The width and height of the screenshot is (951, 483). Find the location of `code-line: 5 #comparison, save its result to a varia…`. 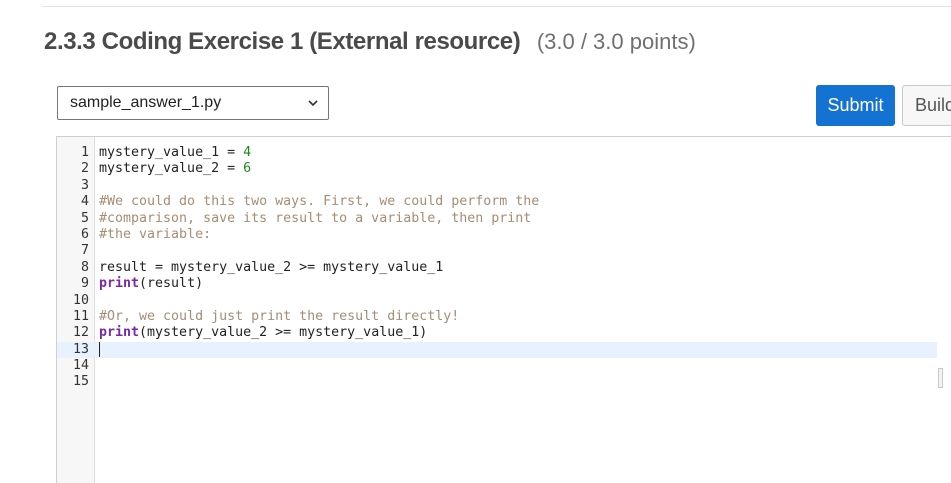

code-line: 5 #comparison, save its result to a varia… is located at coordinates (497, 219).